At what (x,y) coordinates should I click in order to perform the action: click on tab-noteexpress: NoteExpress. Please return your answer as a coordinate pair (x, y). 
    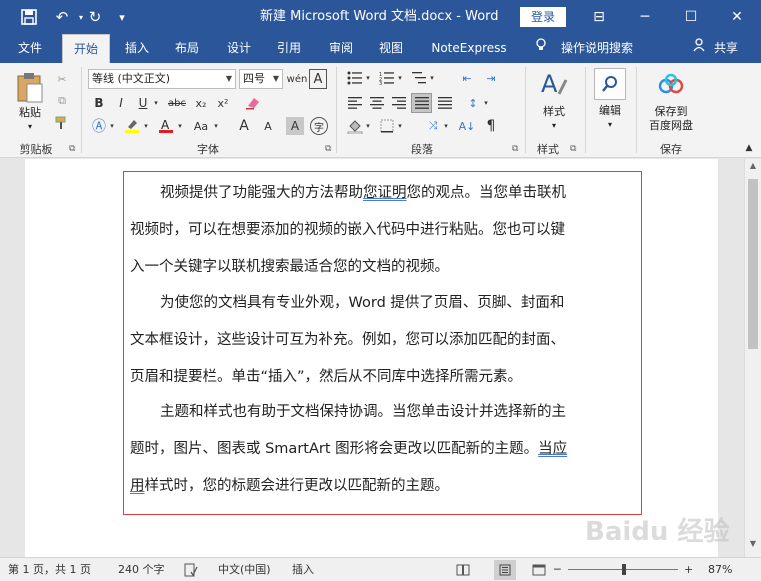
    Looking at the image, I should click on (469, 48).